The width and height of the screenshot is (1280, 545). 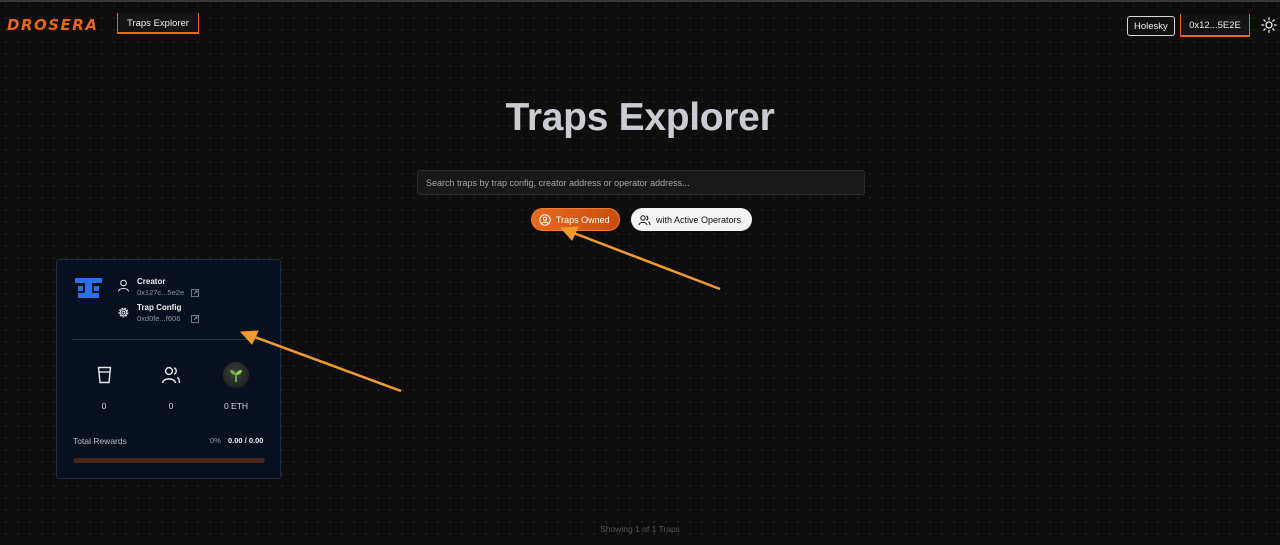 What do you see at coordinates (246, 440) in the screenshot?
I see `rewards-amount: 0.00 / 0.00` at bounding box center [246, 440].